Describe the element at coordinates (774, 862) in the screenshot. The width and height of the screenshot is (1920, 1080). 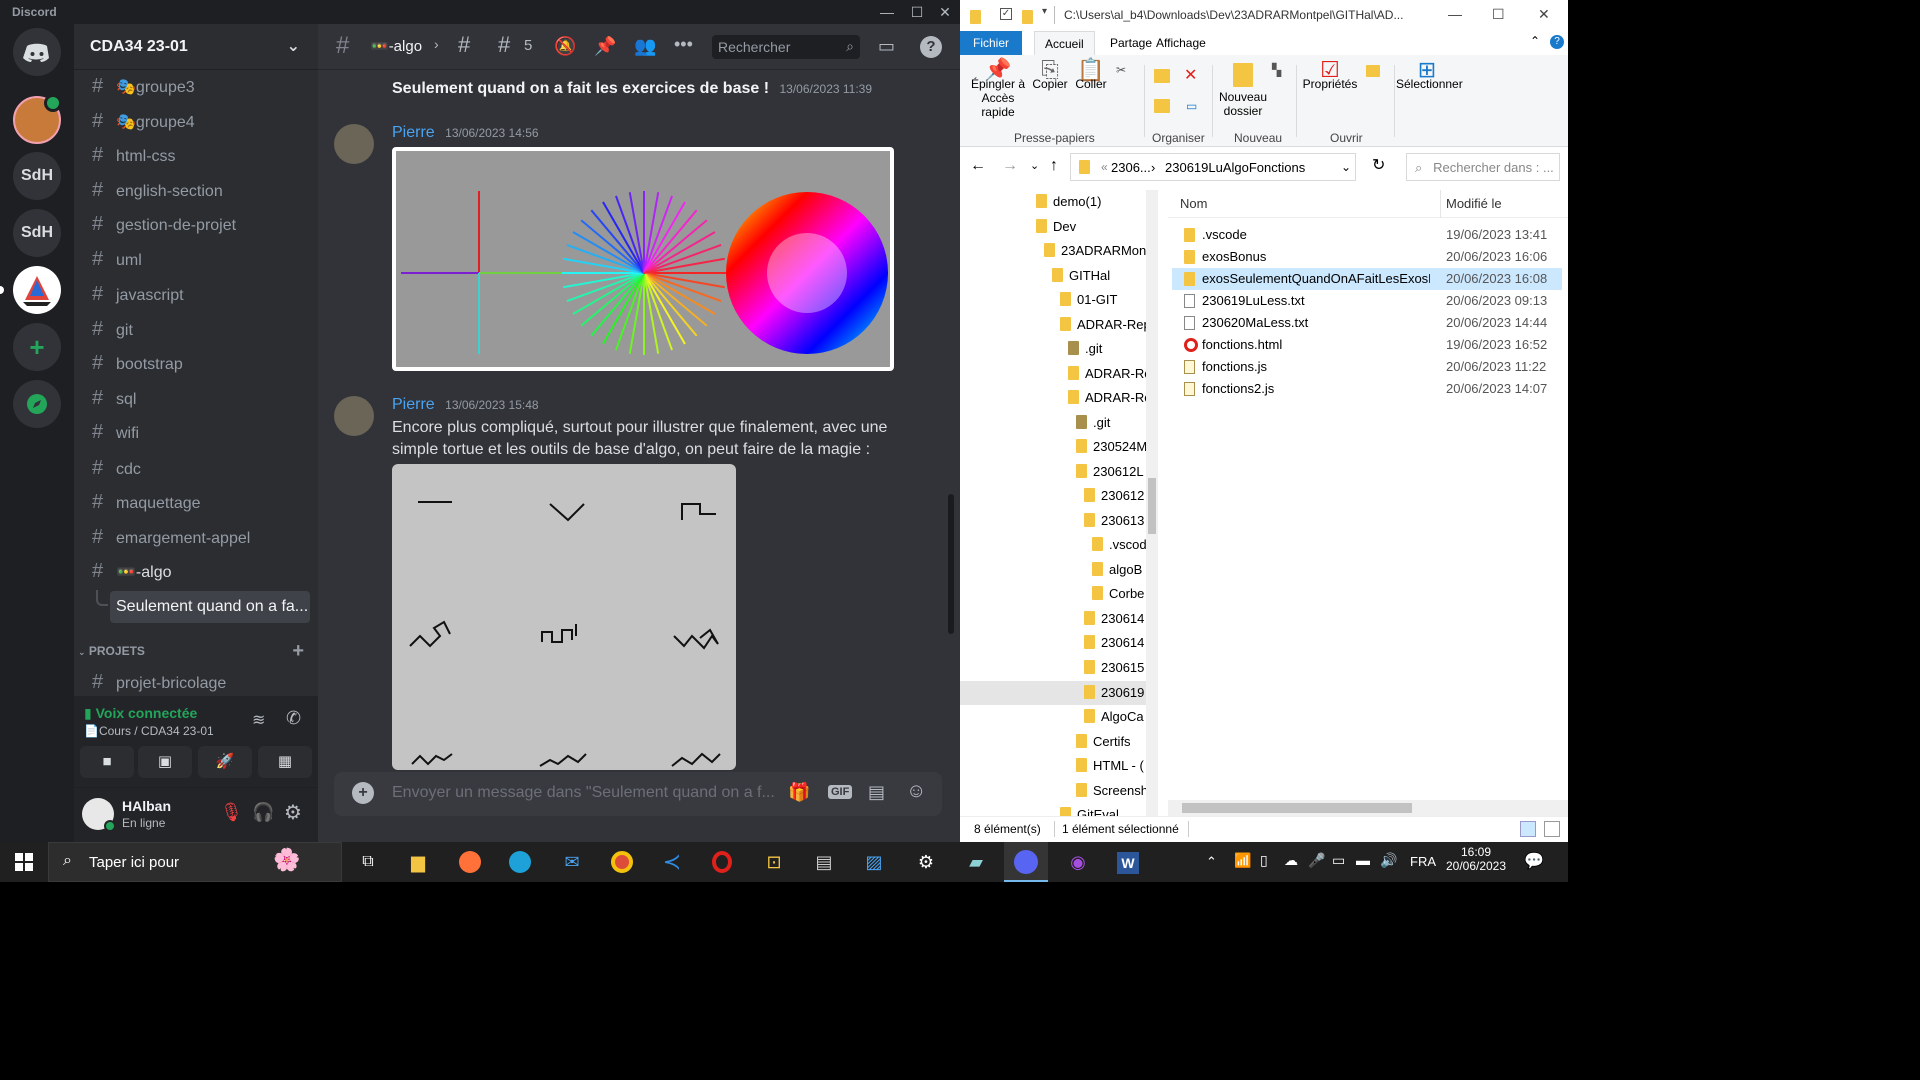
I see `app-icon: ⊡` at that location.